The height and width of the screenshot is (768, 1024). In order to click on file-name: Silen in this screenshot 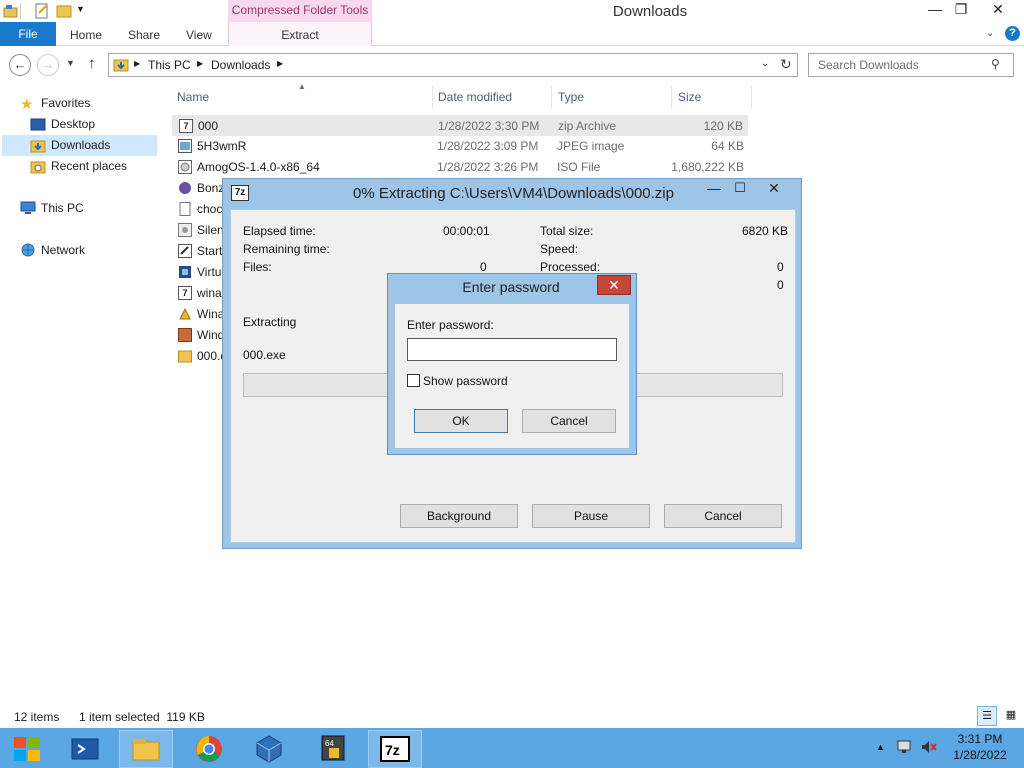, I will do `click(210, 230)`.